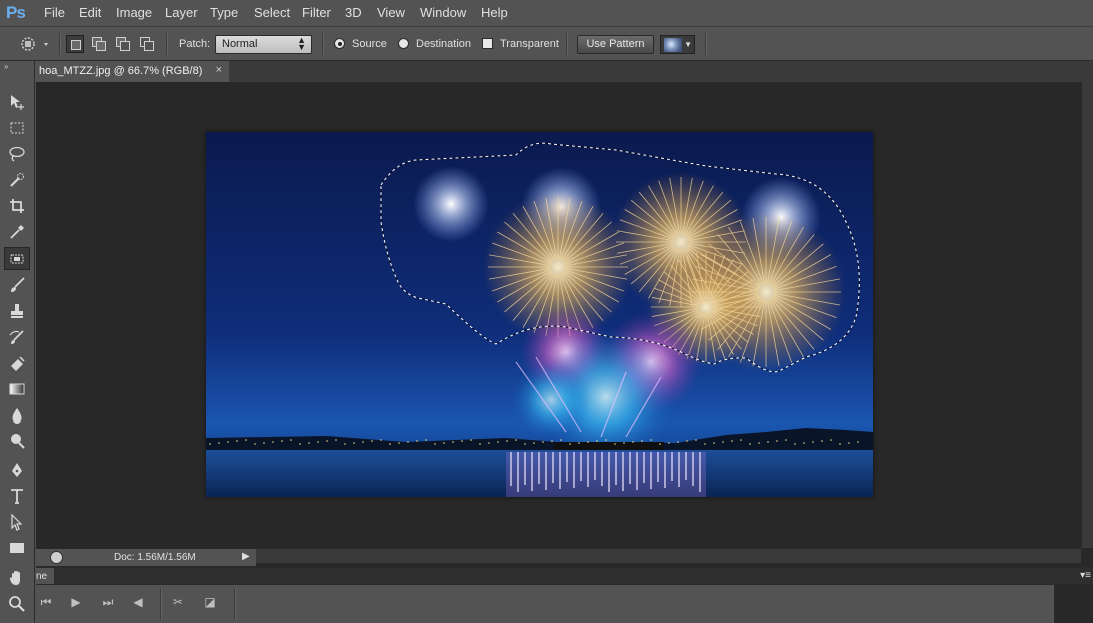 The image size is (1093, 623). I want to click on panel-collapse-icon: », so click(6, 66).